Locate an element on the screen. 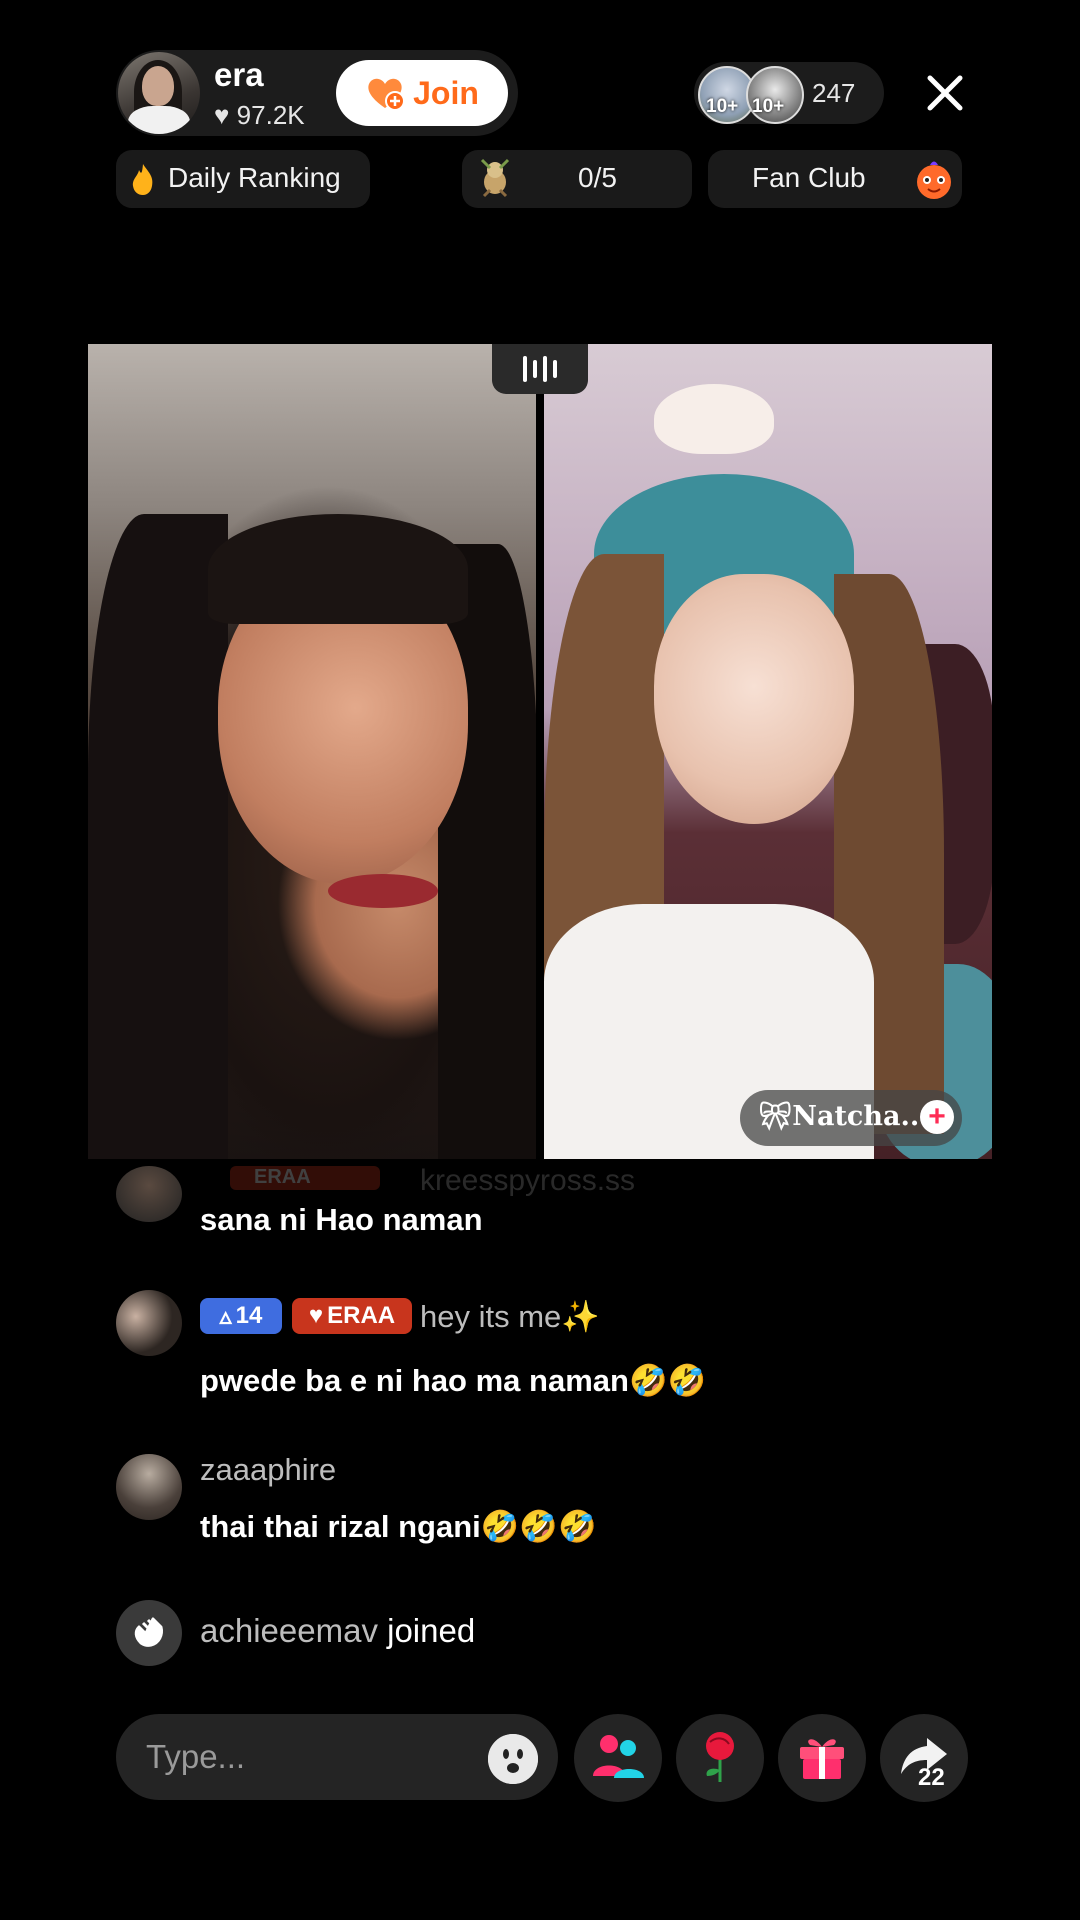 The height and width of the screenshot is (1920, 1080). people-icon is located at coordinates (618, 1758).